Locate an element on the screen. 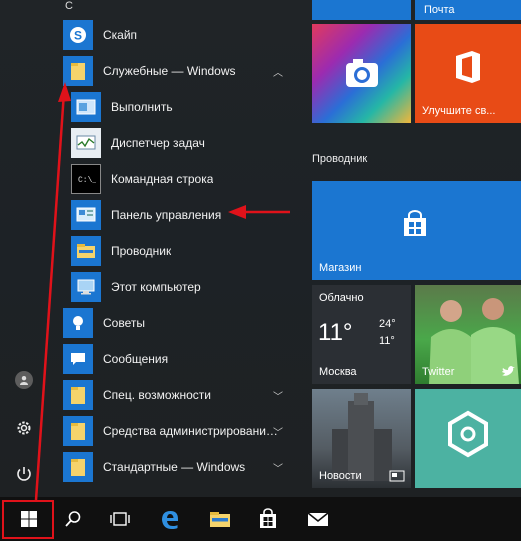 This screenshot has height=541, width=521. app-label: Советы is located at coordinates (124, 323).